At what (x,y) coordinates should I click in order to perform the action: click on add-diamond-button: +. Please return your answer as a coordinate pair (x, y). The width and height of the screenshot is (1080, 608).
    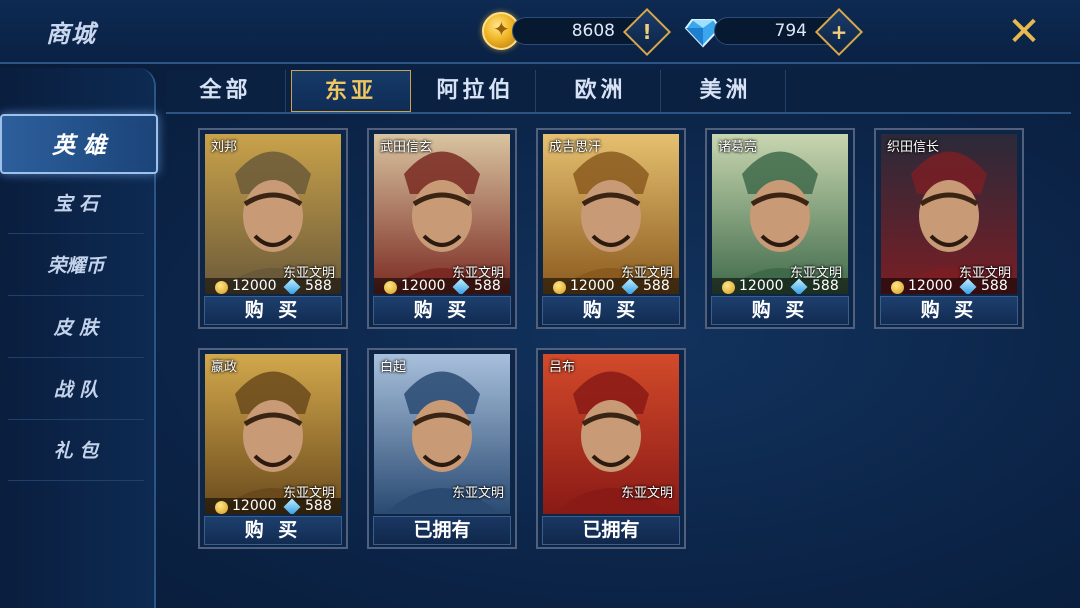
    Looking at the image, I should click on (839, 32).